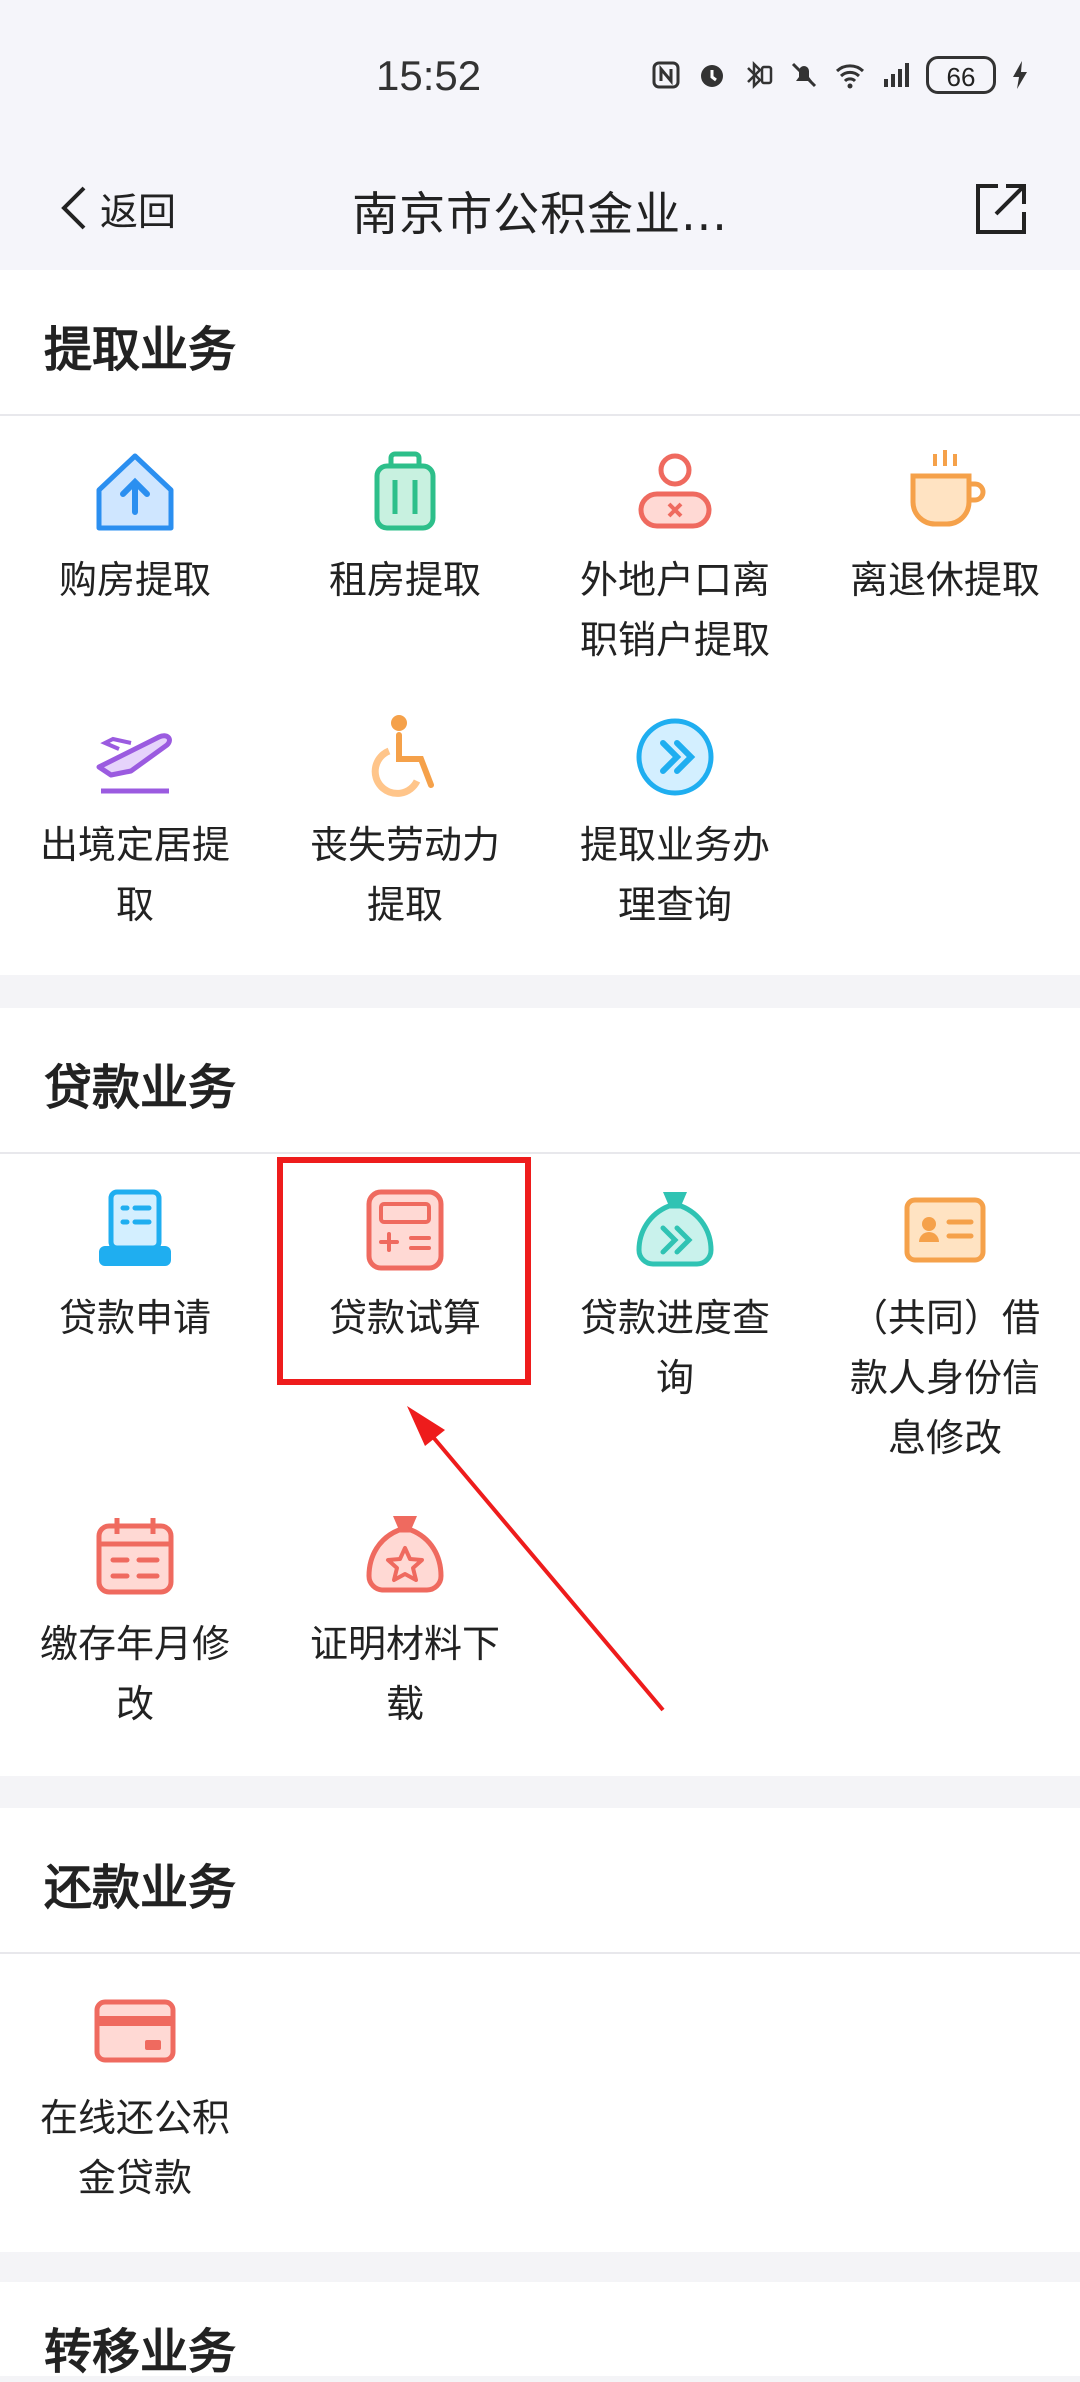  I want to click on item-label: 提取业务办理查询, so click(674, 875).